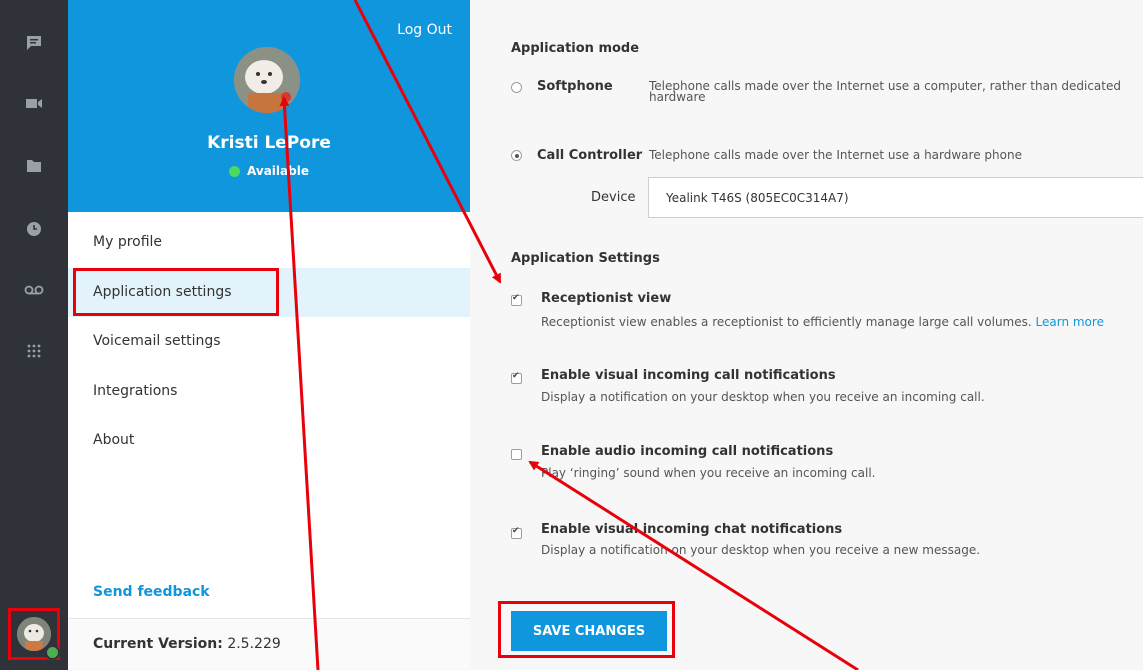 The image size is (1143, 671). I want to click on video-icon, so click(34, 103).